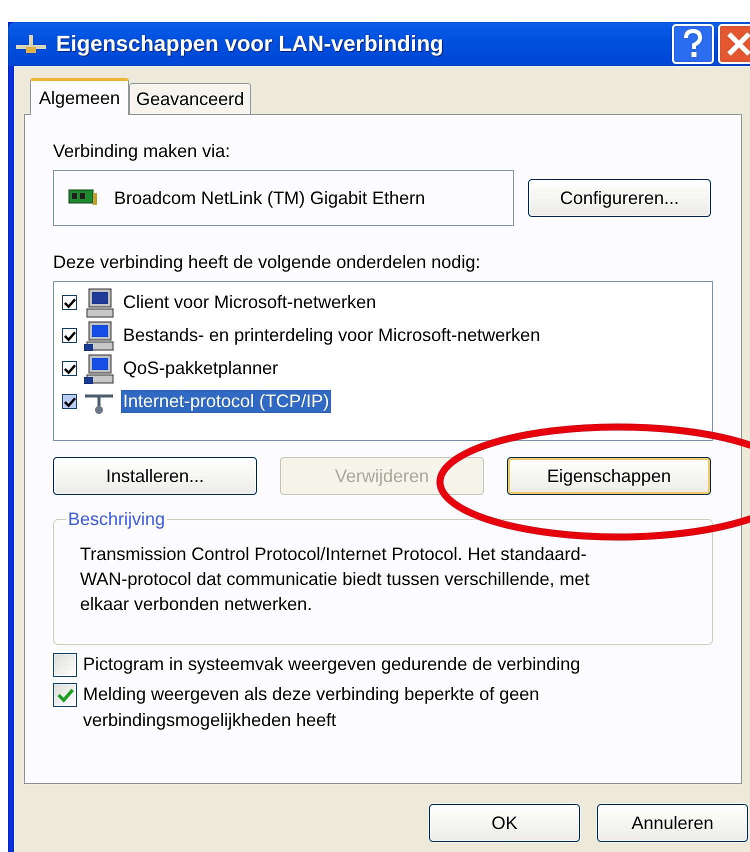  Describe the element at coordinates (331, 664) in the screenshot. I see `option-label: Pictogram in systeemvak weergeven gedurende de verbinding` at that location.